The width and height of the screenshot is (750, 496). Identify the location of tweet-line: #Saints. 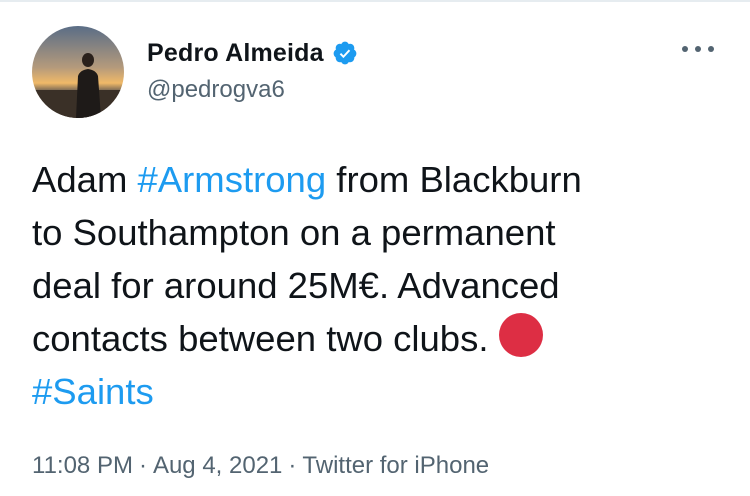
(382, 391).